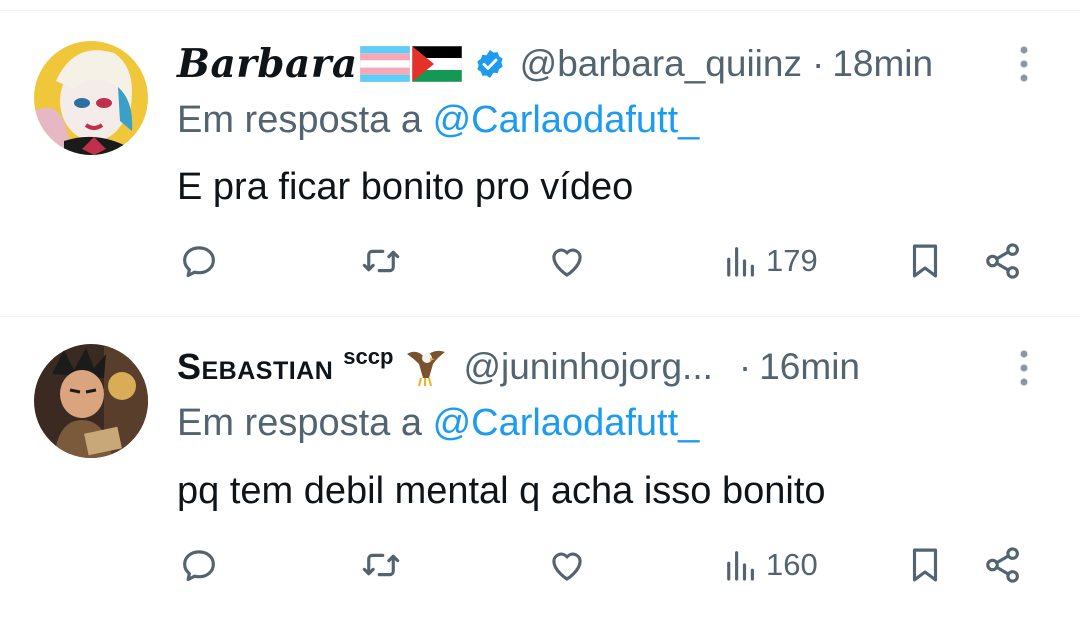 The width and height of the screenshot is (1080, 622). I want to click on tweet-actions: 179, so click(540, 265).